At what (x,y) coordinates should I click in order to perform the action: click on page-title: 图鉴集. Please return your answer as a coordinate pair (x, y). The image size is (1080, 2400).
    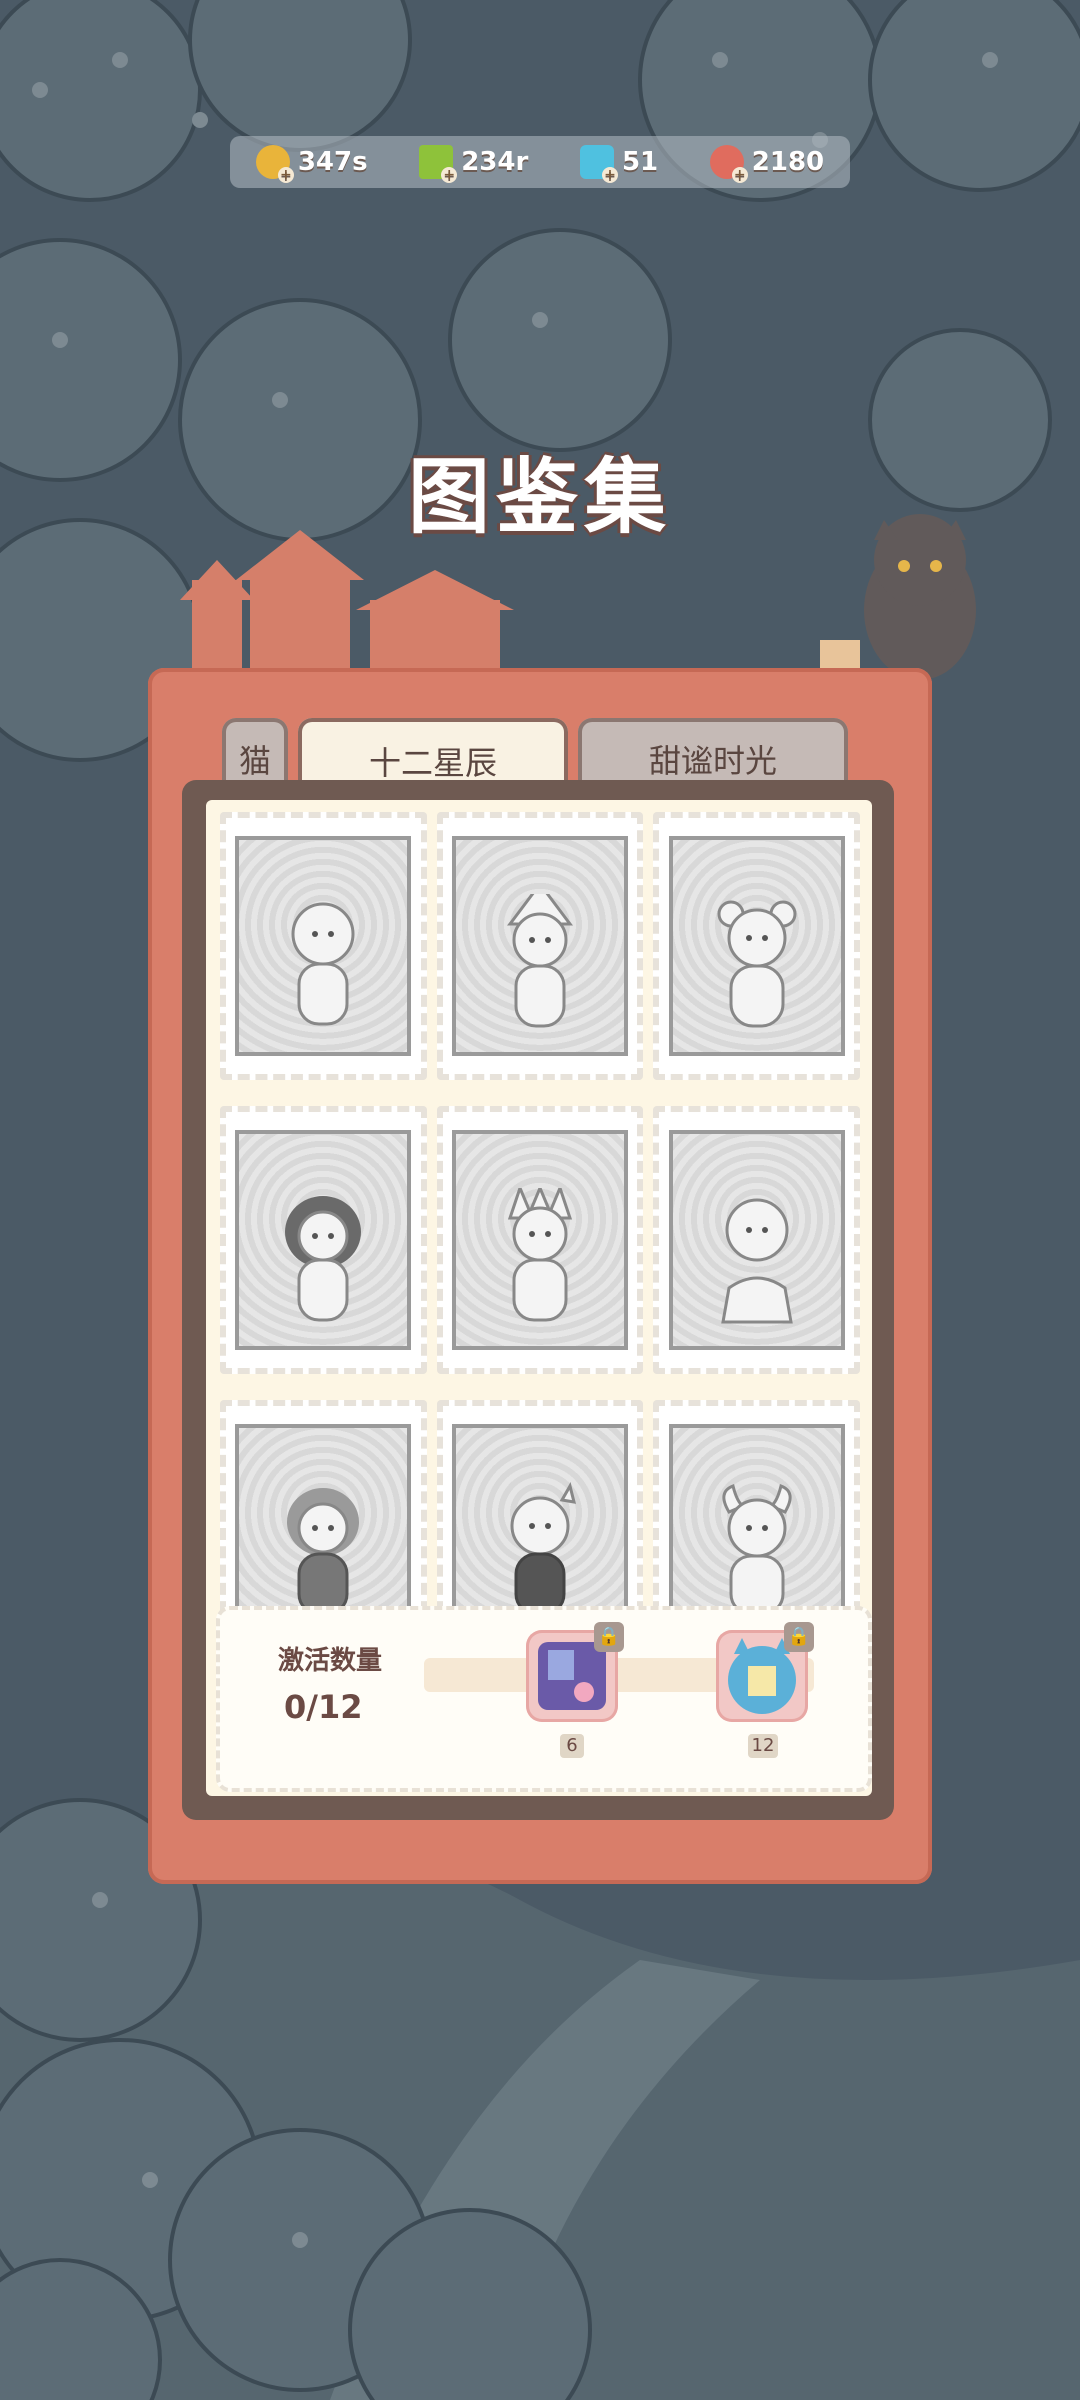
    Looking at the image, I should click on (539, 497).